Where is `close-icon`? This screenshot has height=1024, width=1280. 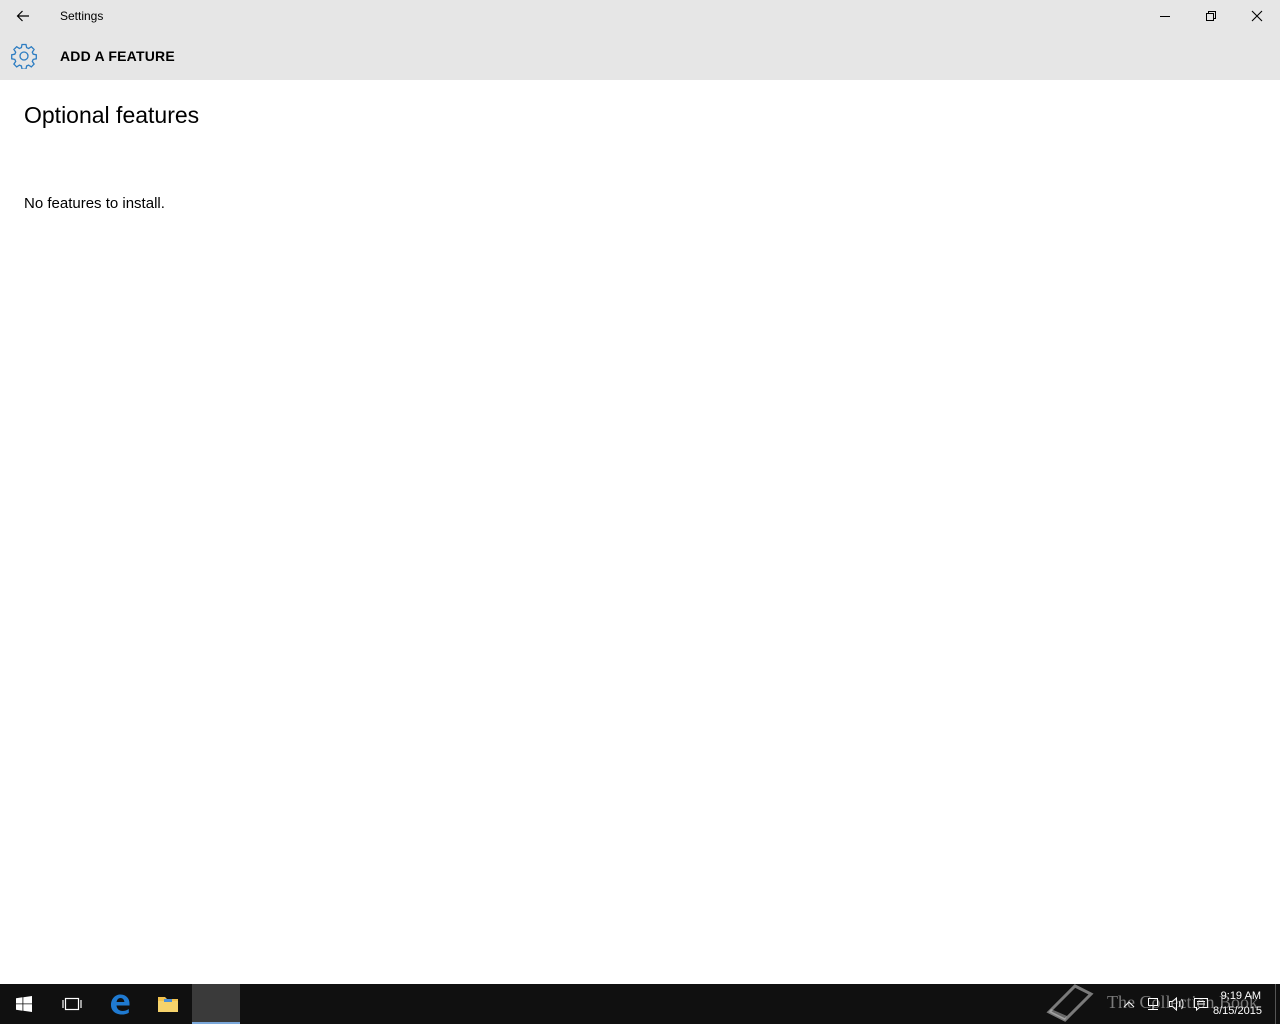 close-icon is located at coordinates (1257, 16).